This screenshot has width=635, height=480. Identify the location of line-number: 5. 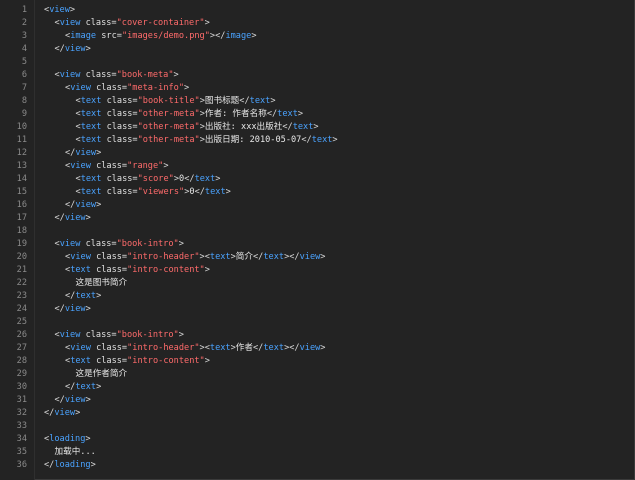
(24, 62).